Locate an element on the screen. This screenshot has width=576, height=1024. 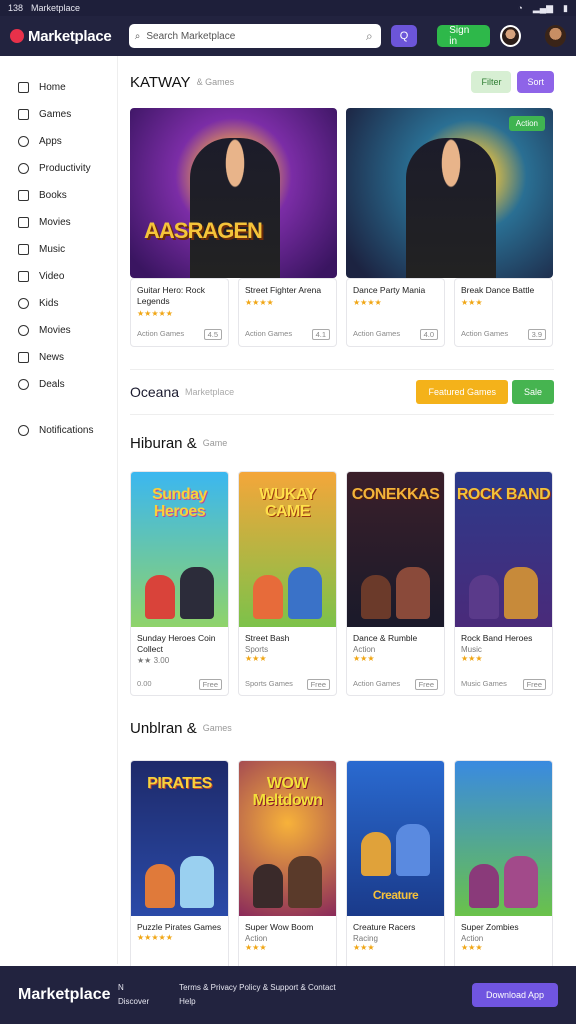
video-icon is located at coordinates (23, 276).